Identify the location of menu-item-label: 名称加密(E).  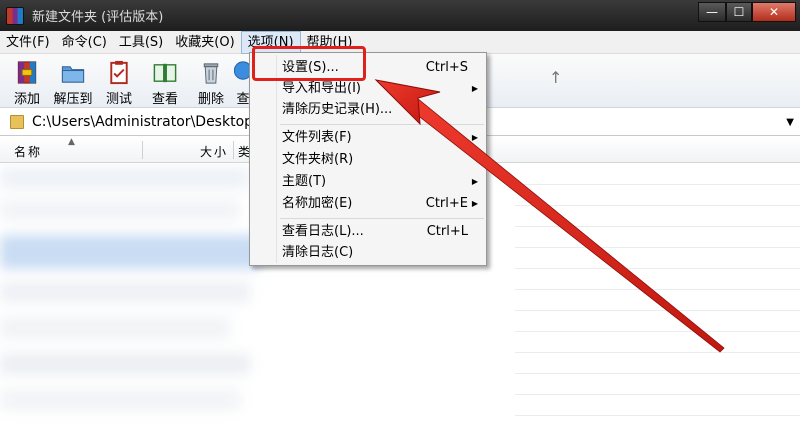
(317, 203).